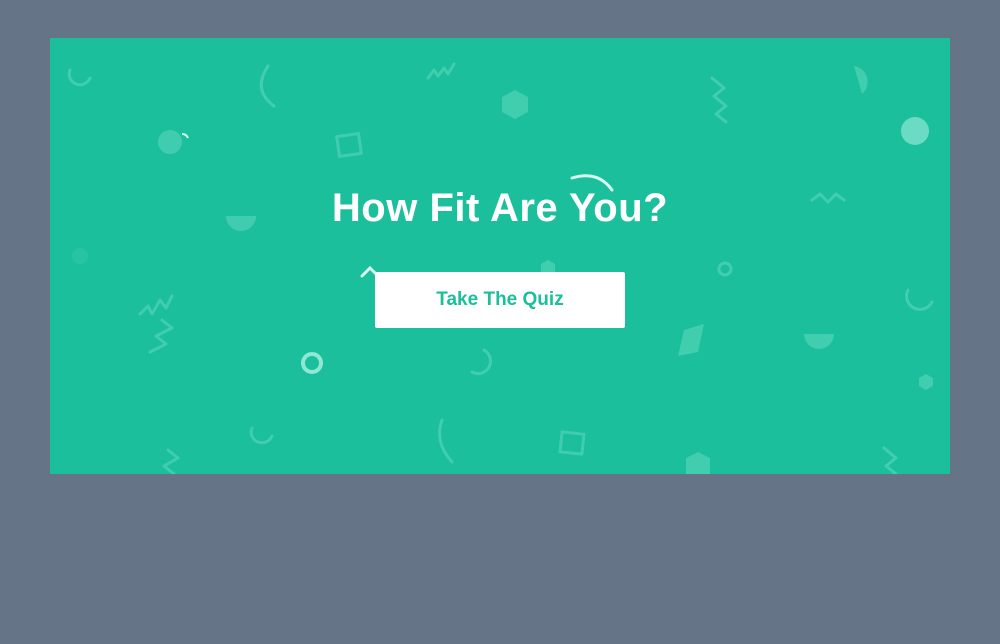 This screenshot has height=644, width=1000. I want to click on page-title: How Fit Are You?, so click(500, 208).